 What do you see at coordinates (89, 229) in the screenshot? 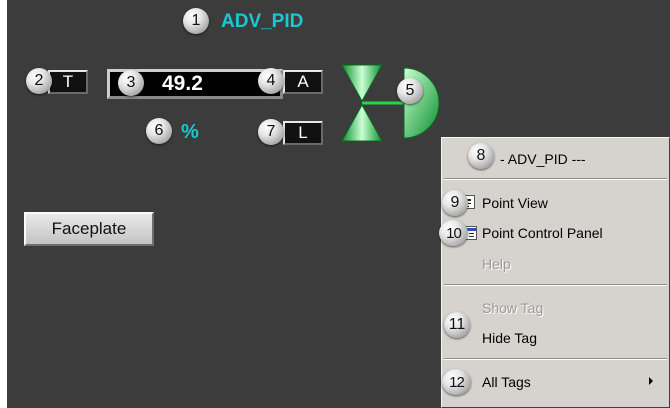
I see `faceplate-button: Faceplate` at bounding box center [89, 229].